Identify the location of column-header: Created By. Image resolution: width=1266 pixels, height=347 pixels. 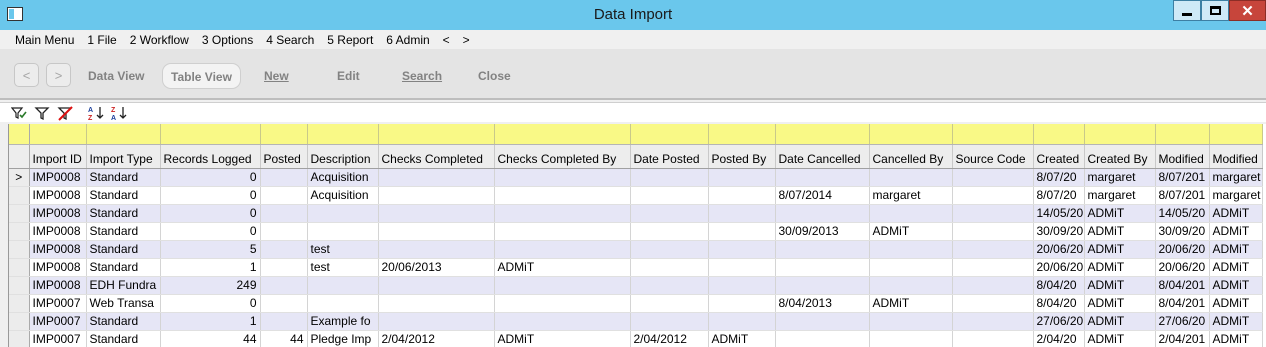
(1120, 156).